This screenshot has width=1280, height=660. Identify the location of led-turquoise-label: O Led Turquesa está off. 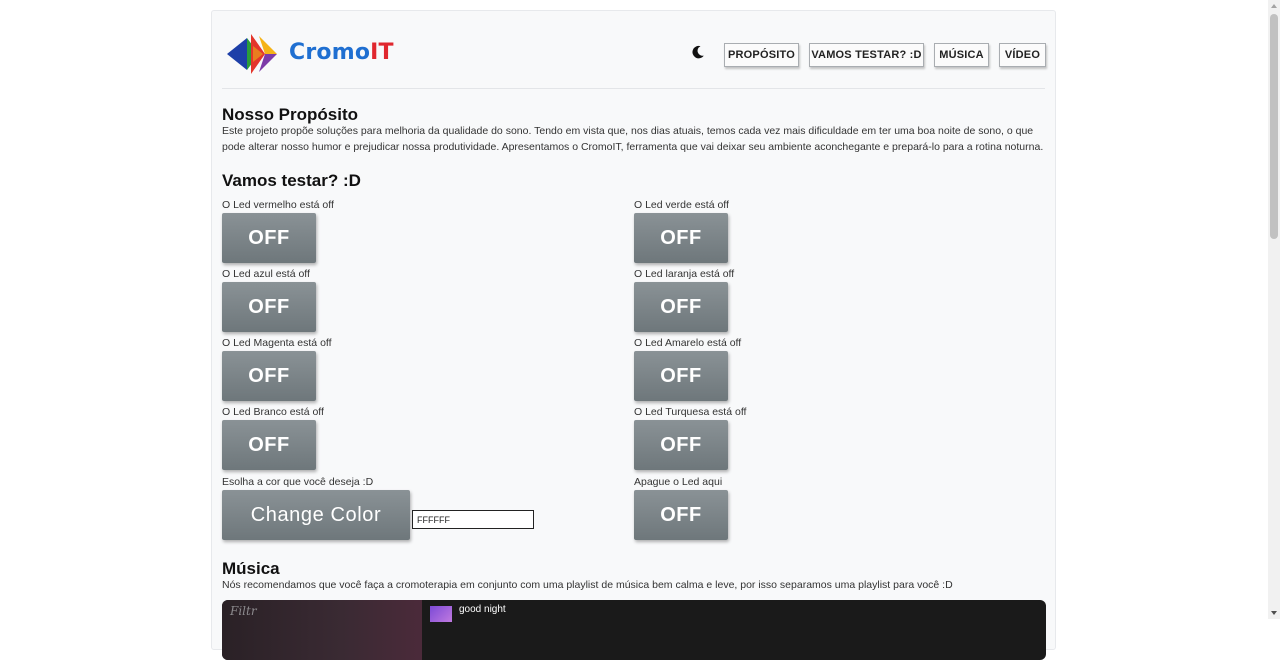
(690, 412).